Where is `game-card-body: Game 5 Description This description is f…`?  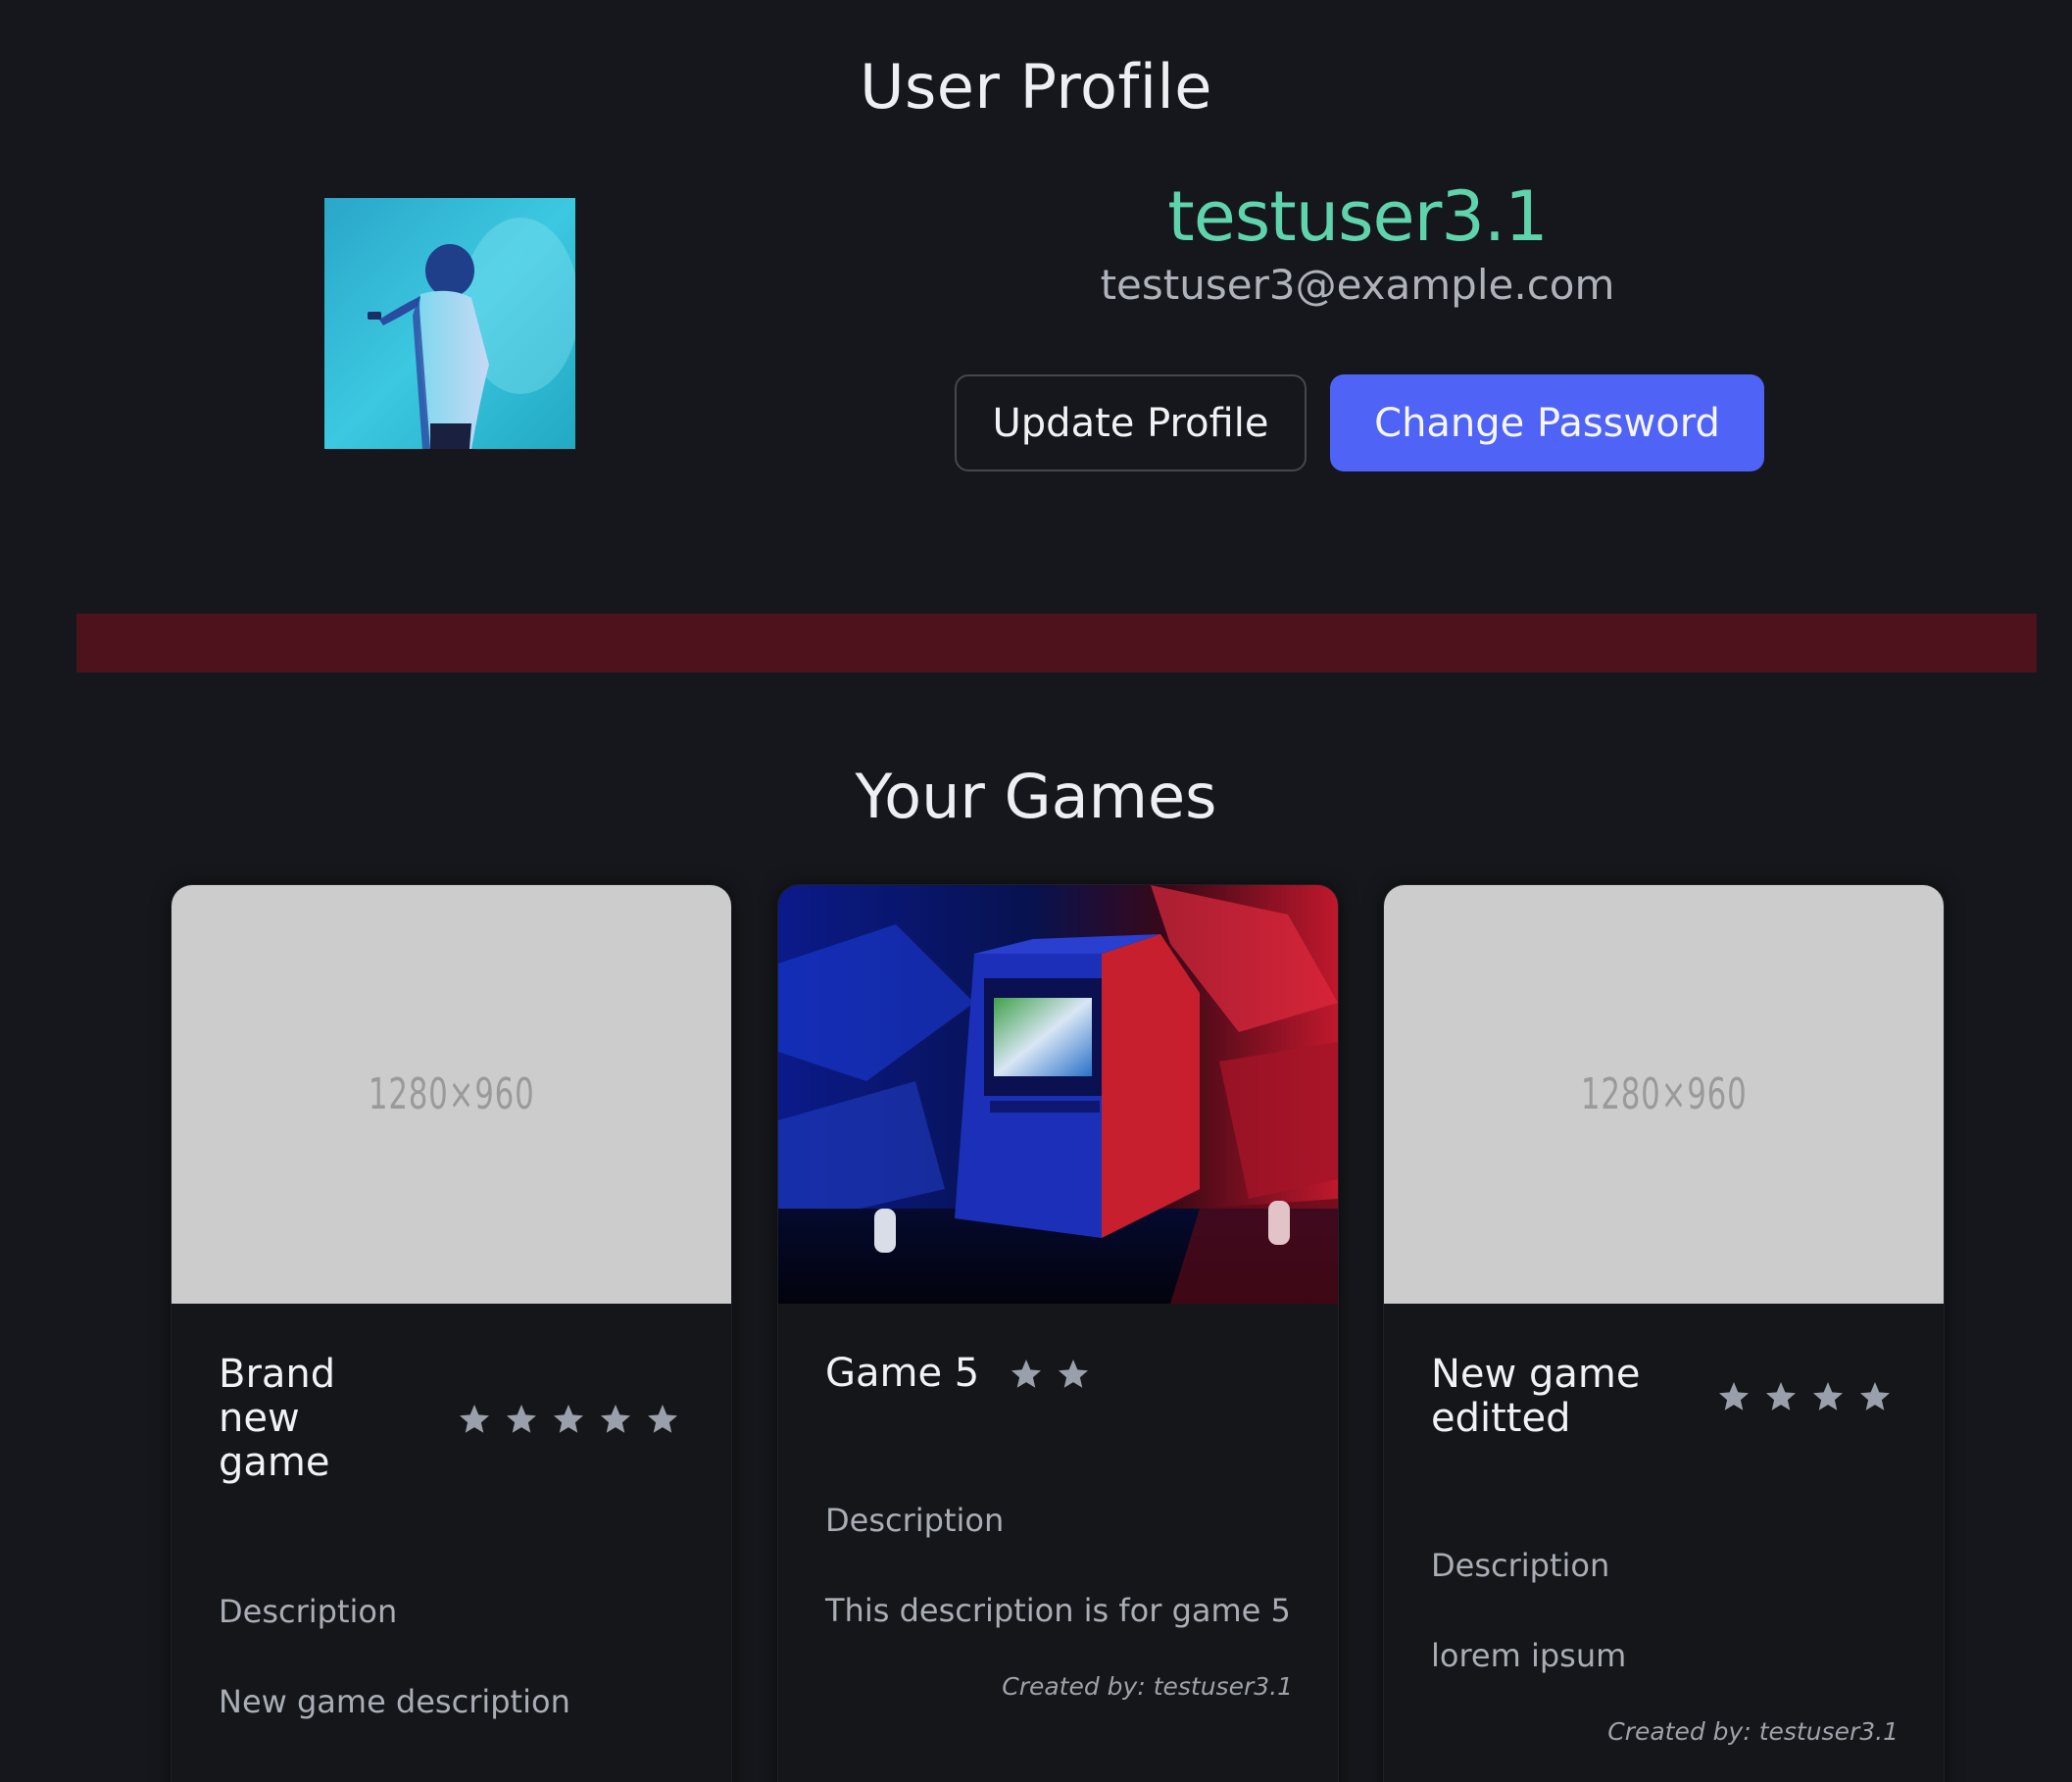
game-card-body: Game 5 Description This description is f… is located at coordinates (1058, 1527).